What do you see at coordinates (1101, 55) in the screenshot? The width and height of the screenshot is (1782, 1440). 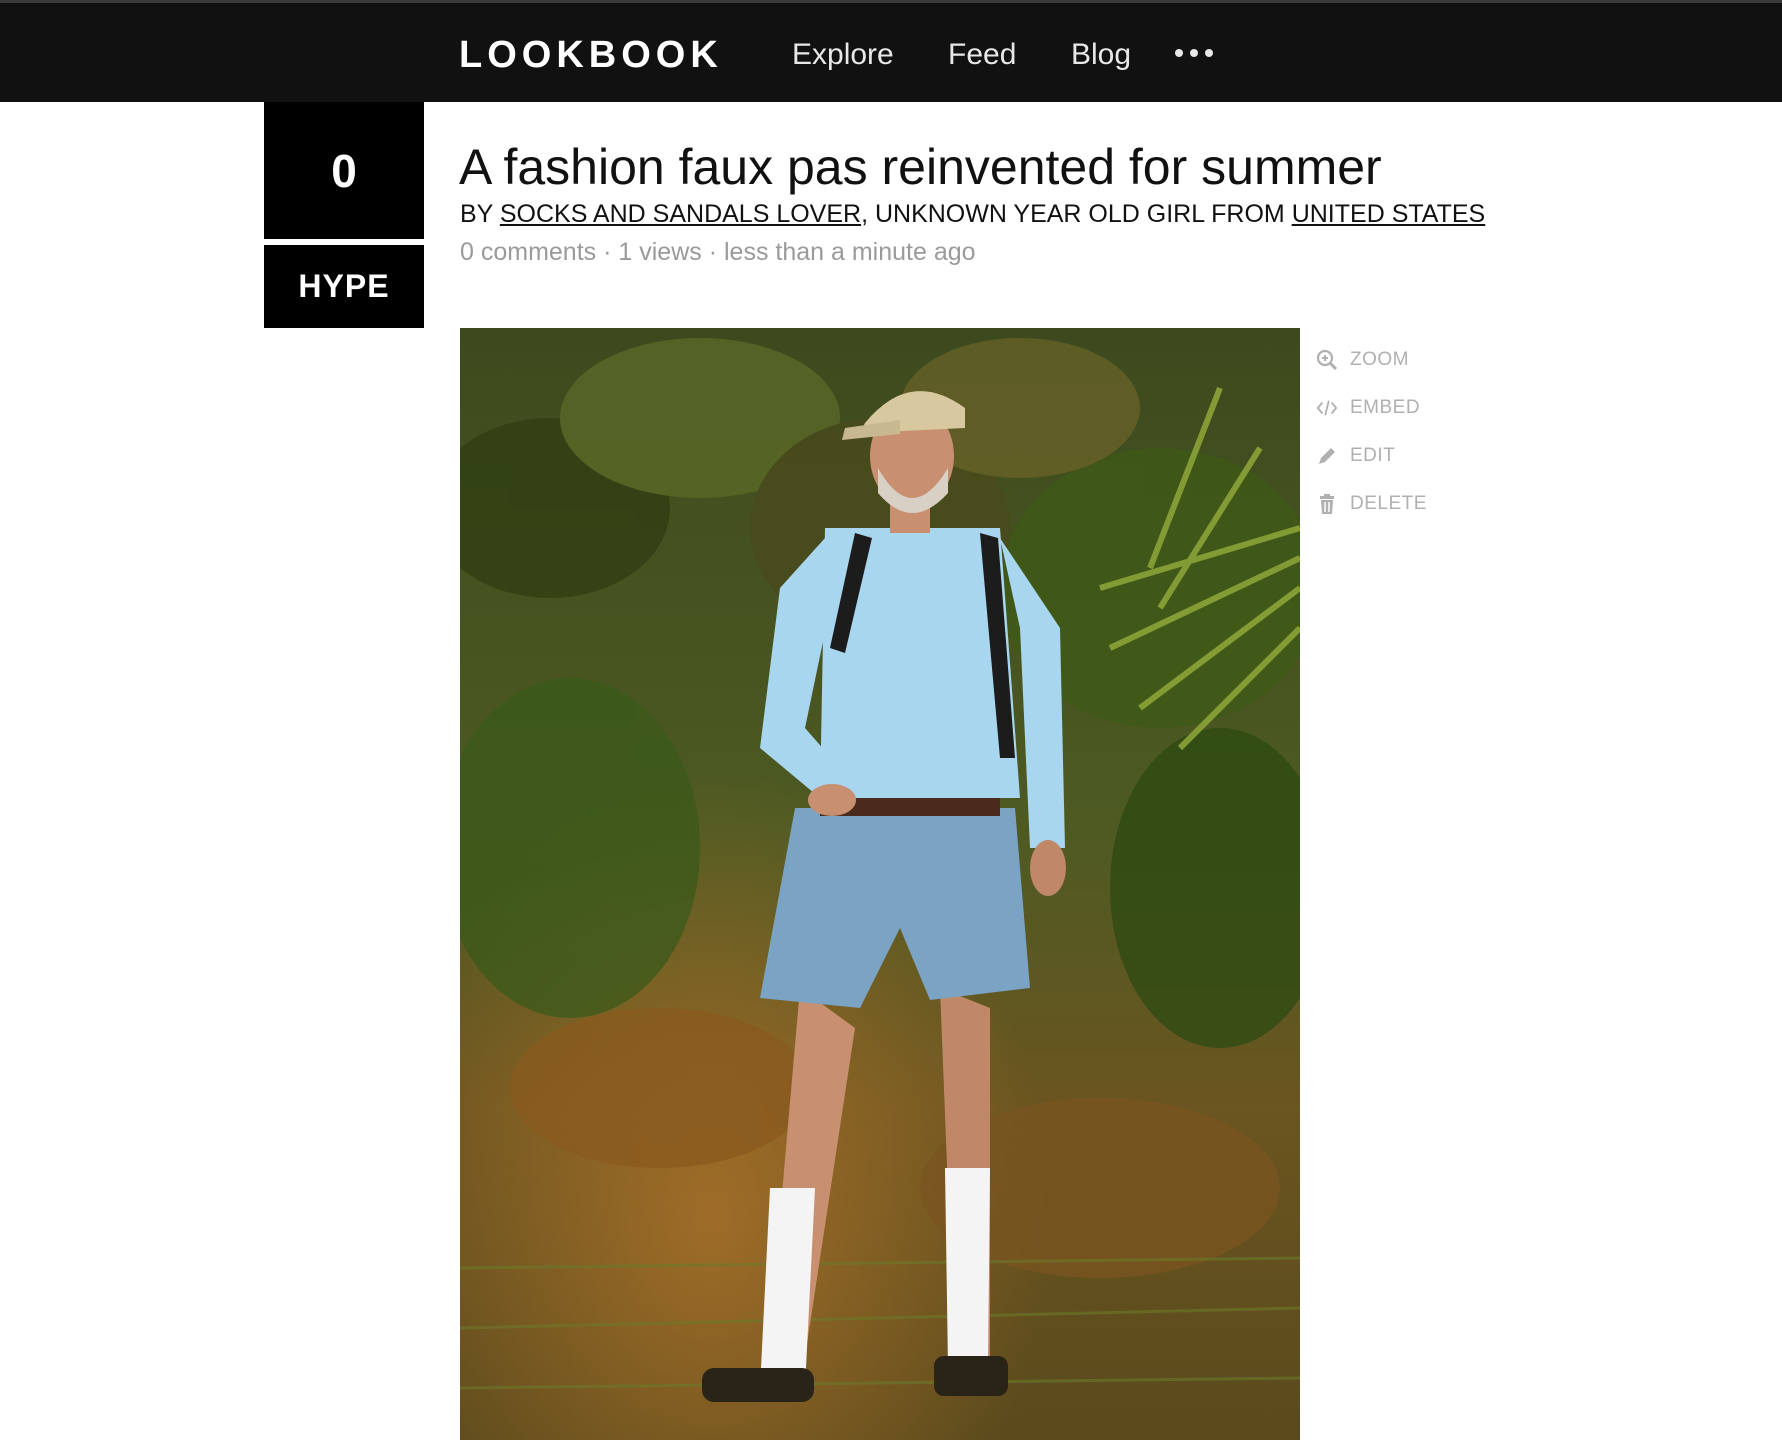 I see `nav-link-blog: Blog` at bounding box center [1101, 55].